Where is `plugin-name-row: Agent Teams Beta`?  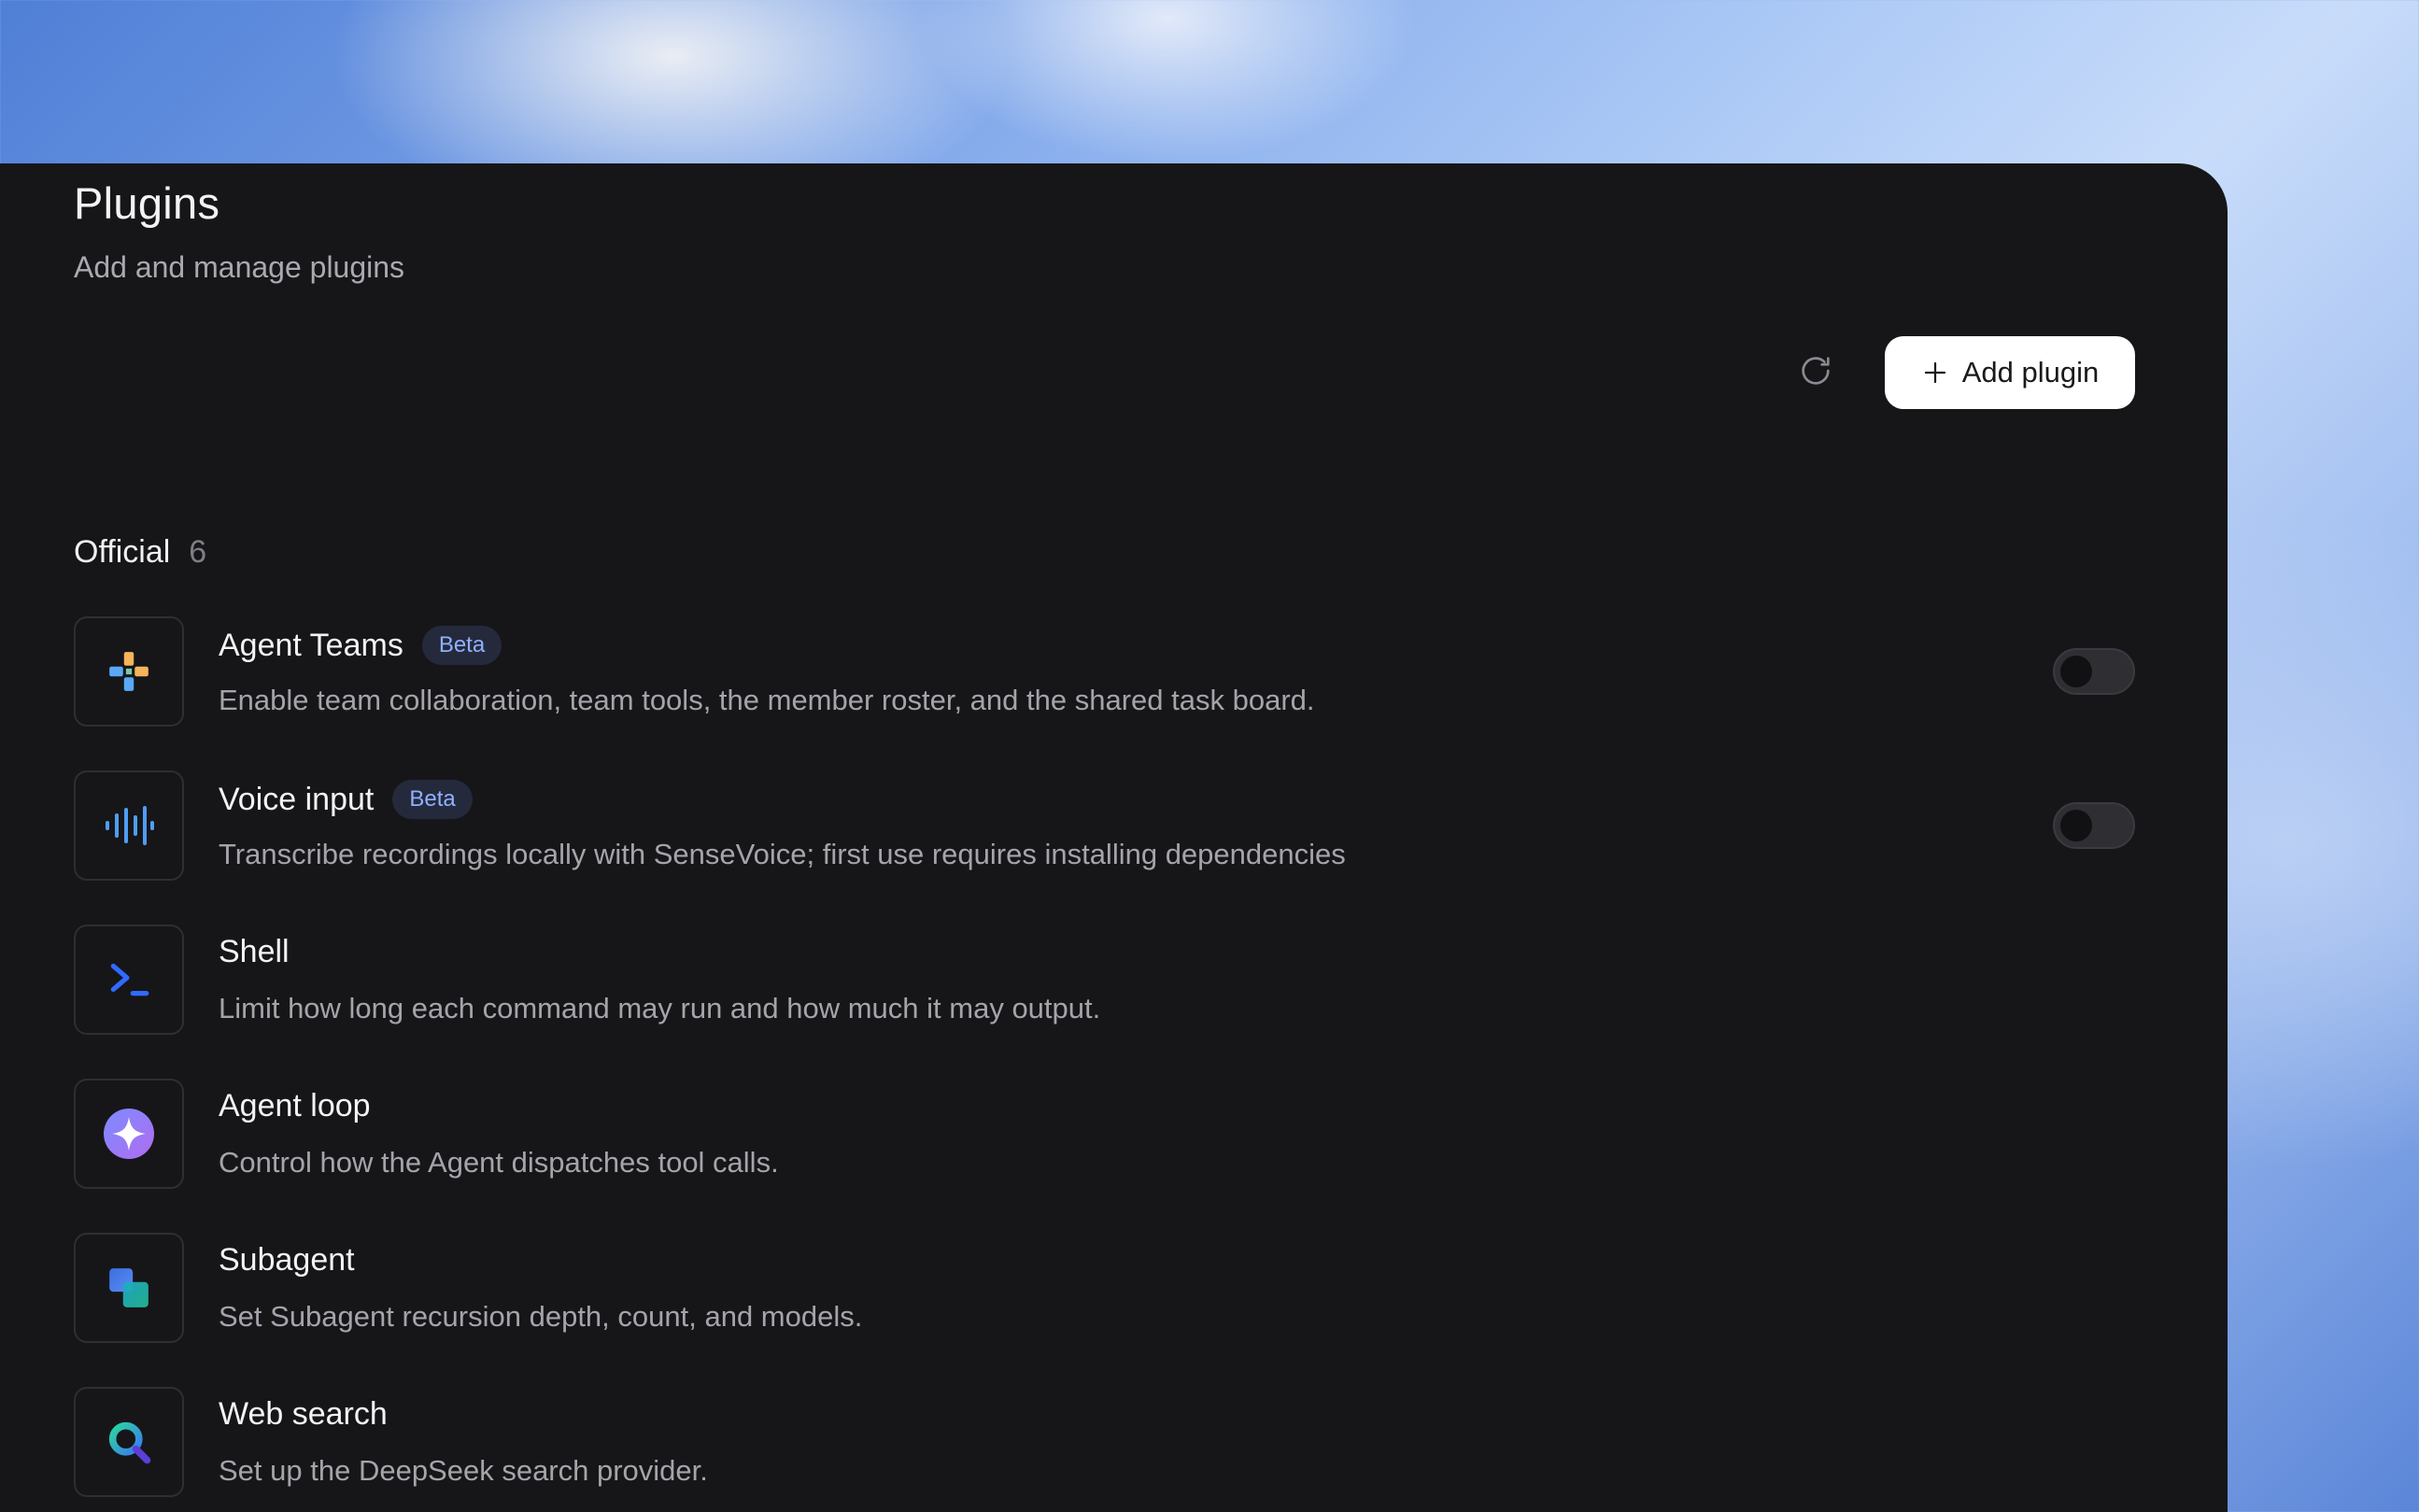
plugin-name-row: Agent Teams Beta is located at coordinates (360, 645).